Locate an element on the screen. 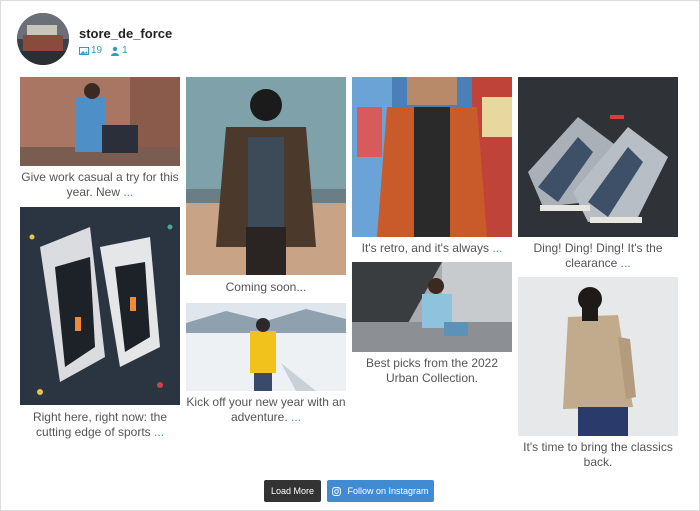  load-more-button: Load More is located at coordinates (292, 491).